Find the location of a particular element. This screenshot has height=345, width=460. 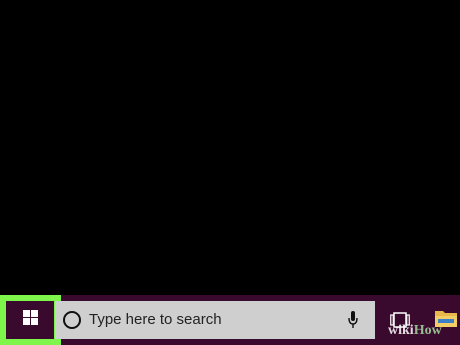

wikihow-watermark: wikiHow is located at coordinates (415, 331).